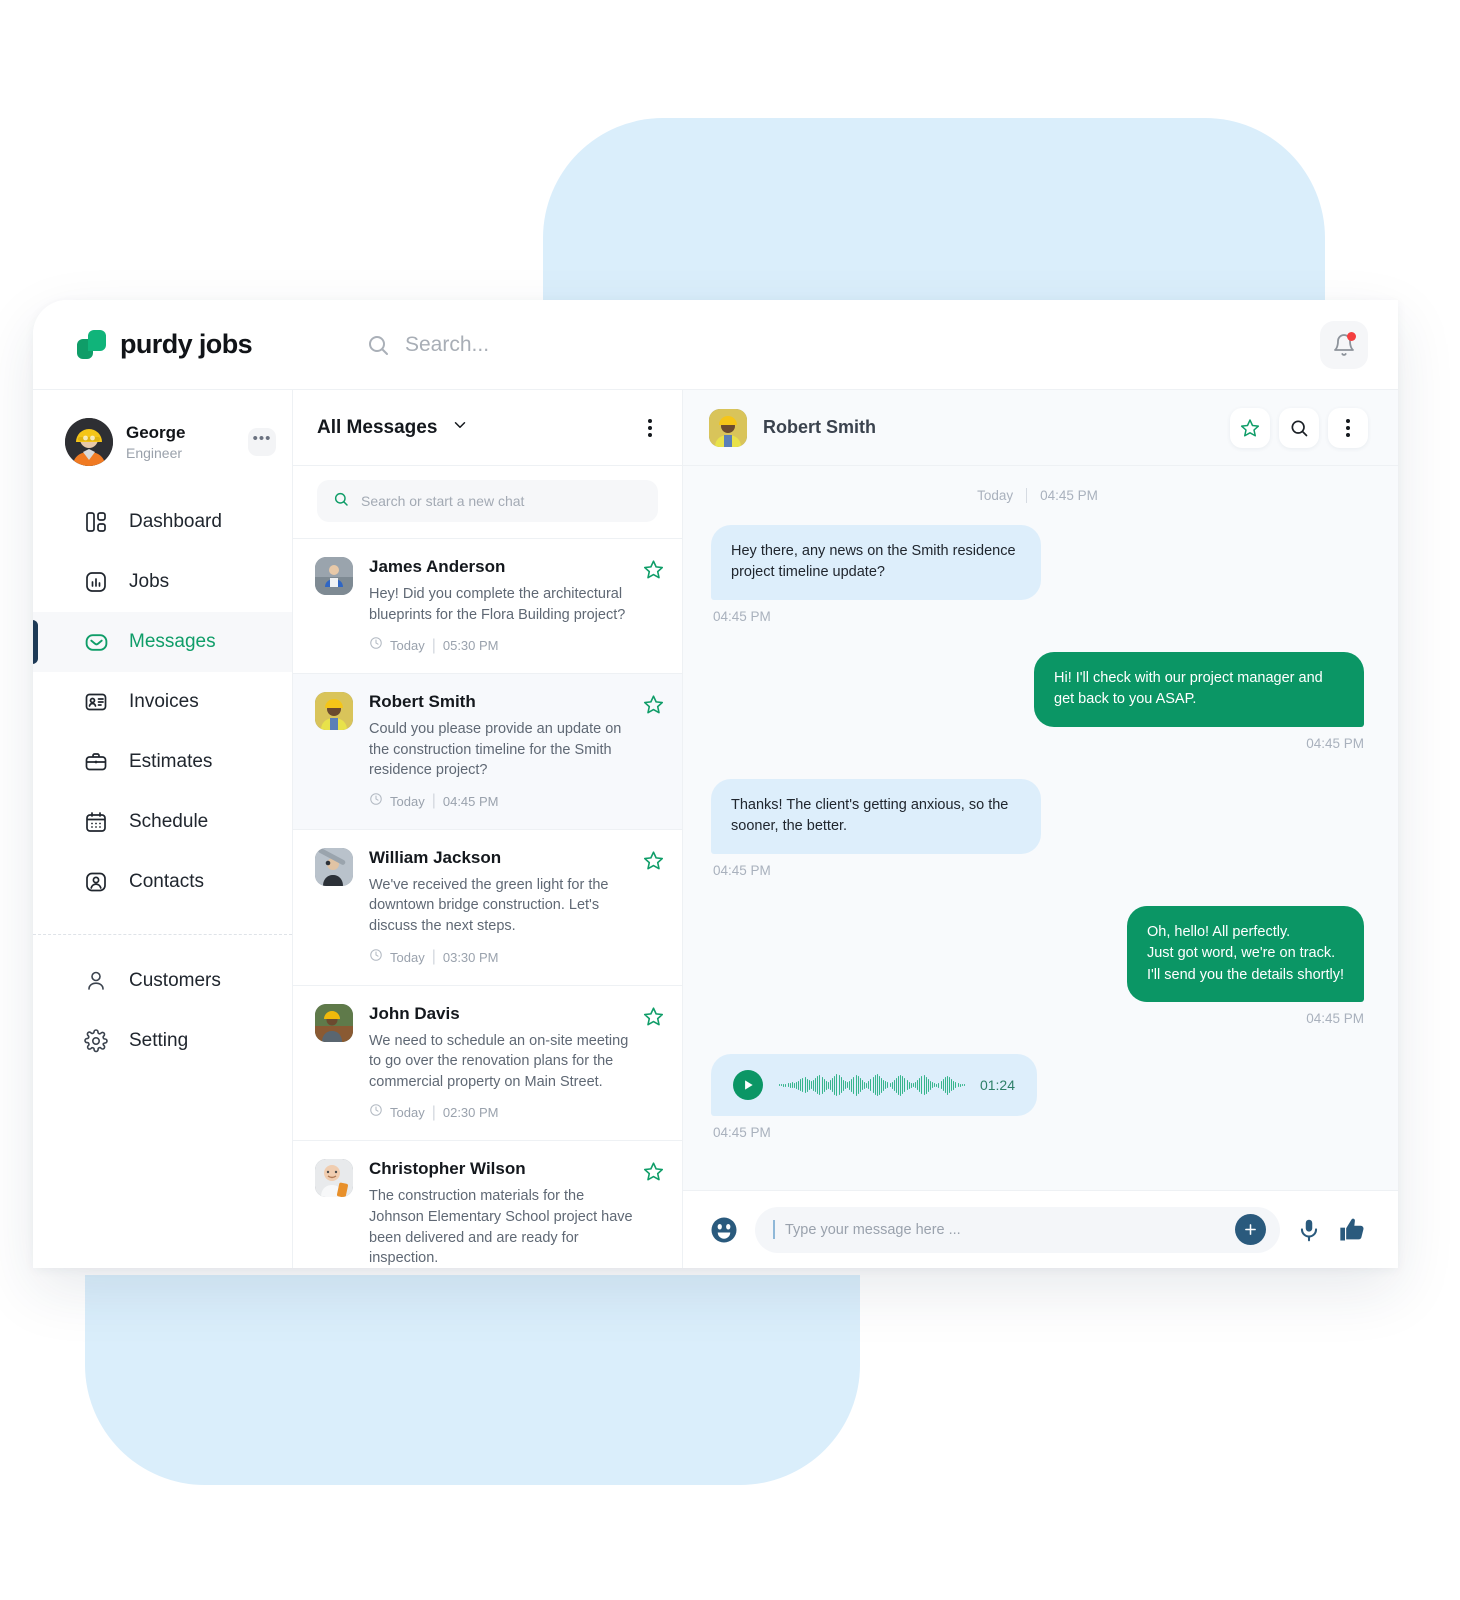 The image size is (1460, 1600). I want to click on brand-name: purdy jobs, so click(186, 344).